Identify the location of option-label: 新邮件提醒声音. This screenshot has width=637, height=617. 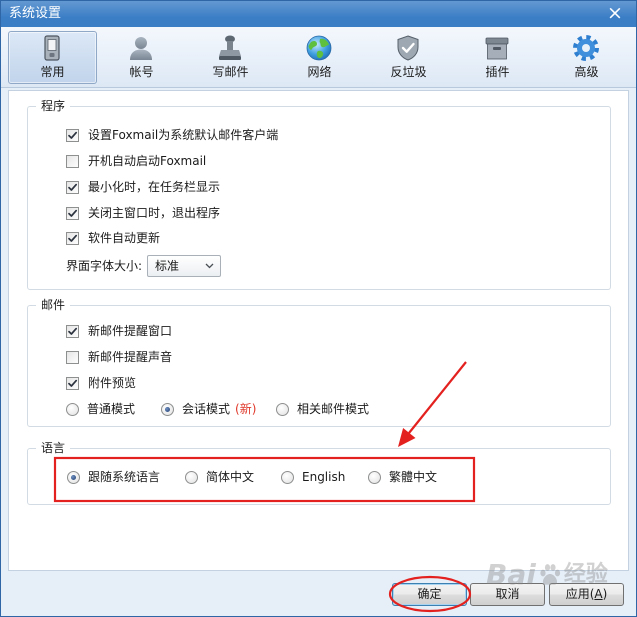
(130, 357).